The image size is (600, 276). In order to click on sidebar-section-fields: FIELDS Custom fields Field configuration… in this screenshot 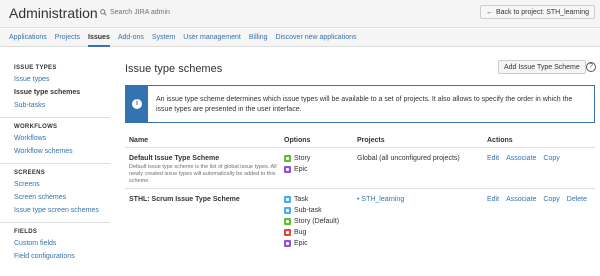, I will do `click(55, 245)`.